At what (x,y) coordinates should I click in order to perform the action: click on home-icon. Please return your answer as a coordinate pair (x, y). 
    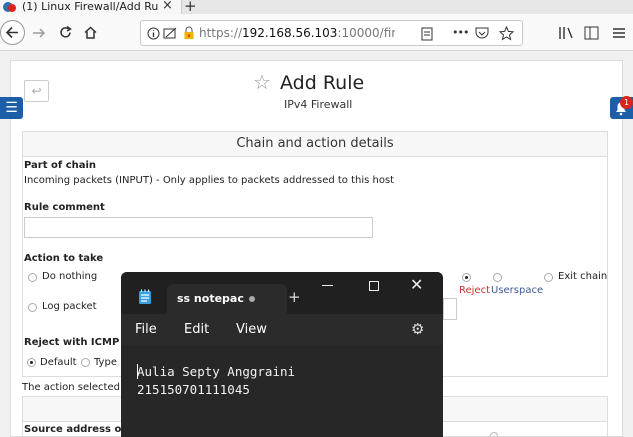
    Looking at the image, I should click on (90, 32).